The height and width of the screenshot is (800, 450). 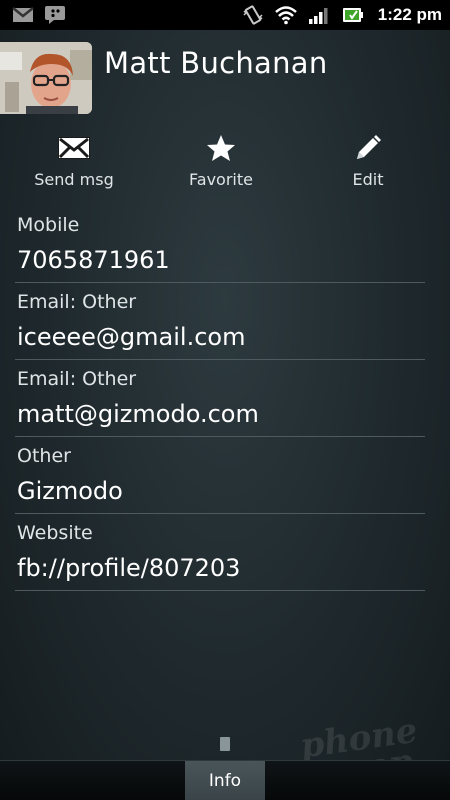 I want to click on edit-label: Edit, so click(x=368, y=179).